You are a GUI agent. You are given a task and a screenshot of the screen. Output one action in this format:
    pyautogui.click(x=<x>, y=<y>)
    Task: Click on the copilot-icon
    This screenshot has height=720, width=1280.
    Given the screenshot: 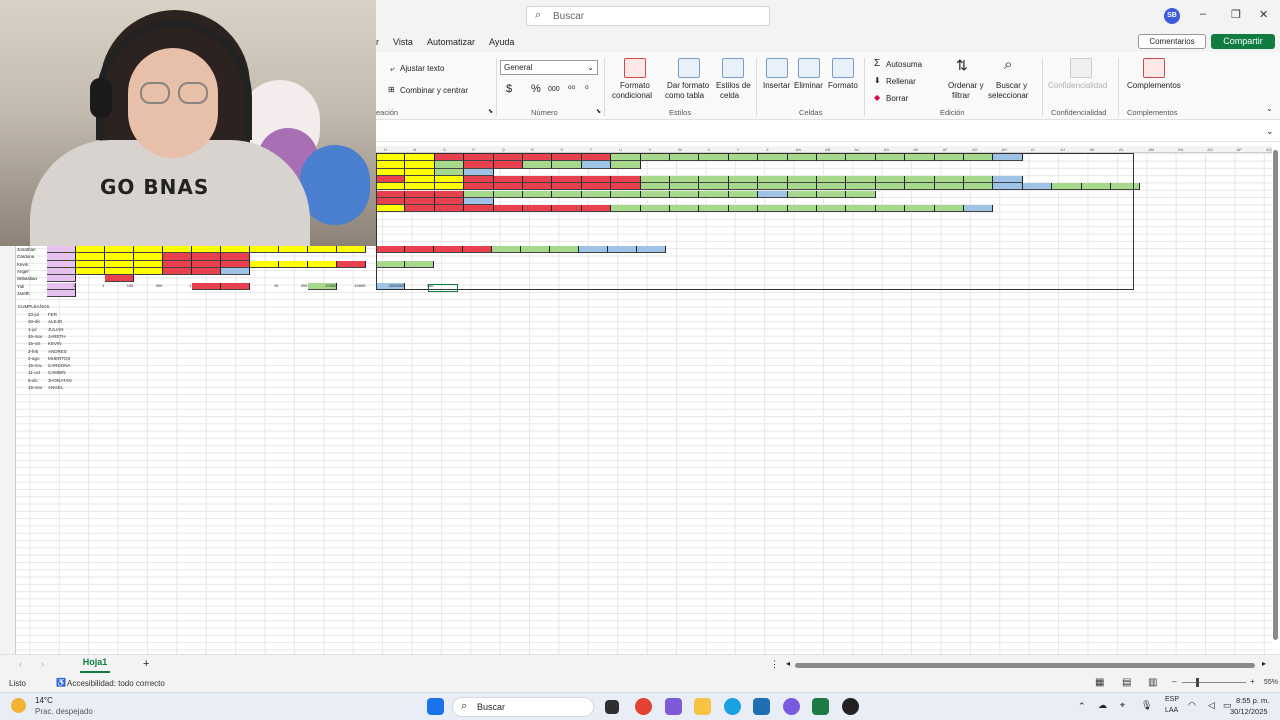 What is the action you would take?
    pyautogui.click(x=673, y=706)
    